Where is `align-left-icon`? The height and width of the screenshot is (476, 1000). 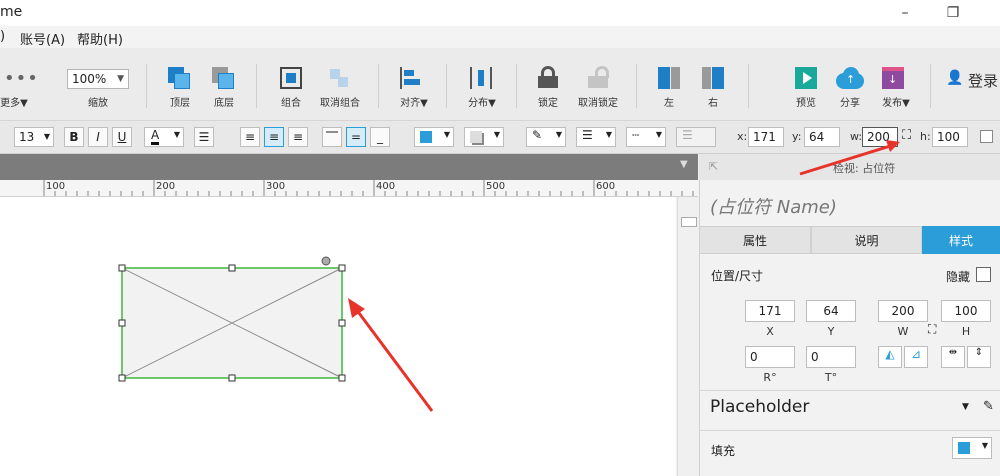
align-left-icon is located at coordinates (411, 78).